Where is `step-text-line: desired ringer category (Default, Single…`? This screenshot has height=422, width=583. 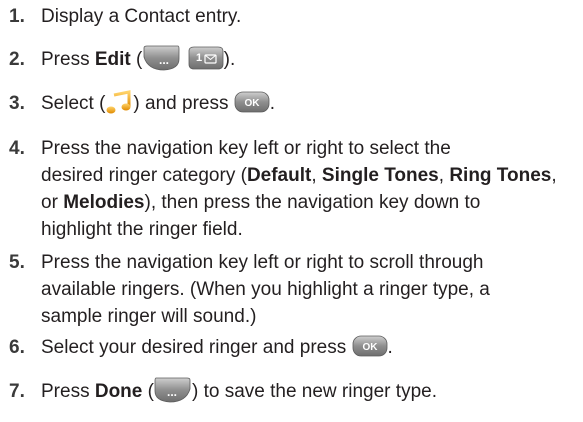 step-text-line: desired ringer category (Default, Single… is located at coordinates (299, 175).